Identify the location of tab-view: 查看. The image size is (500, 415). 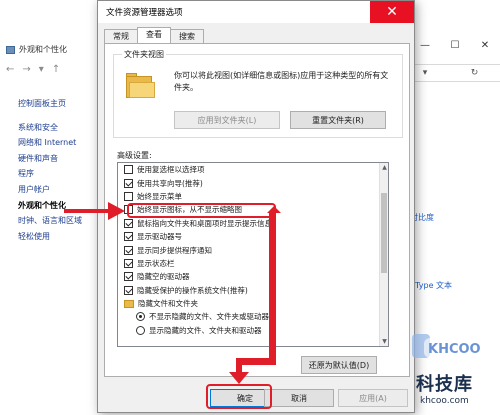
(154, 35).